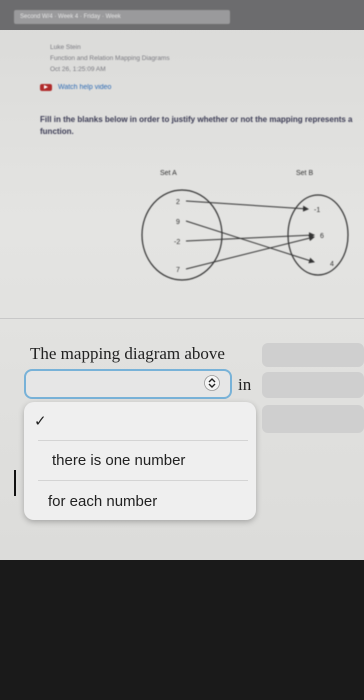  What do you see at coordinates (178, 202) in the screenshot?
I see `set-a-value: 2` at bounding box center [178, 202].